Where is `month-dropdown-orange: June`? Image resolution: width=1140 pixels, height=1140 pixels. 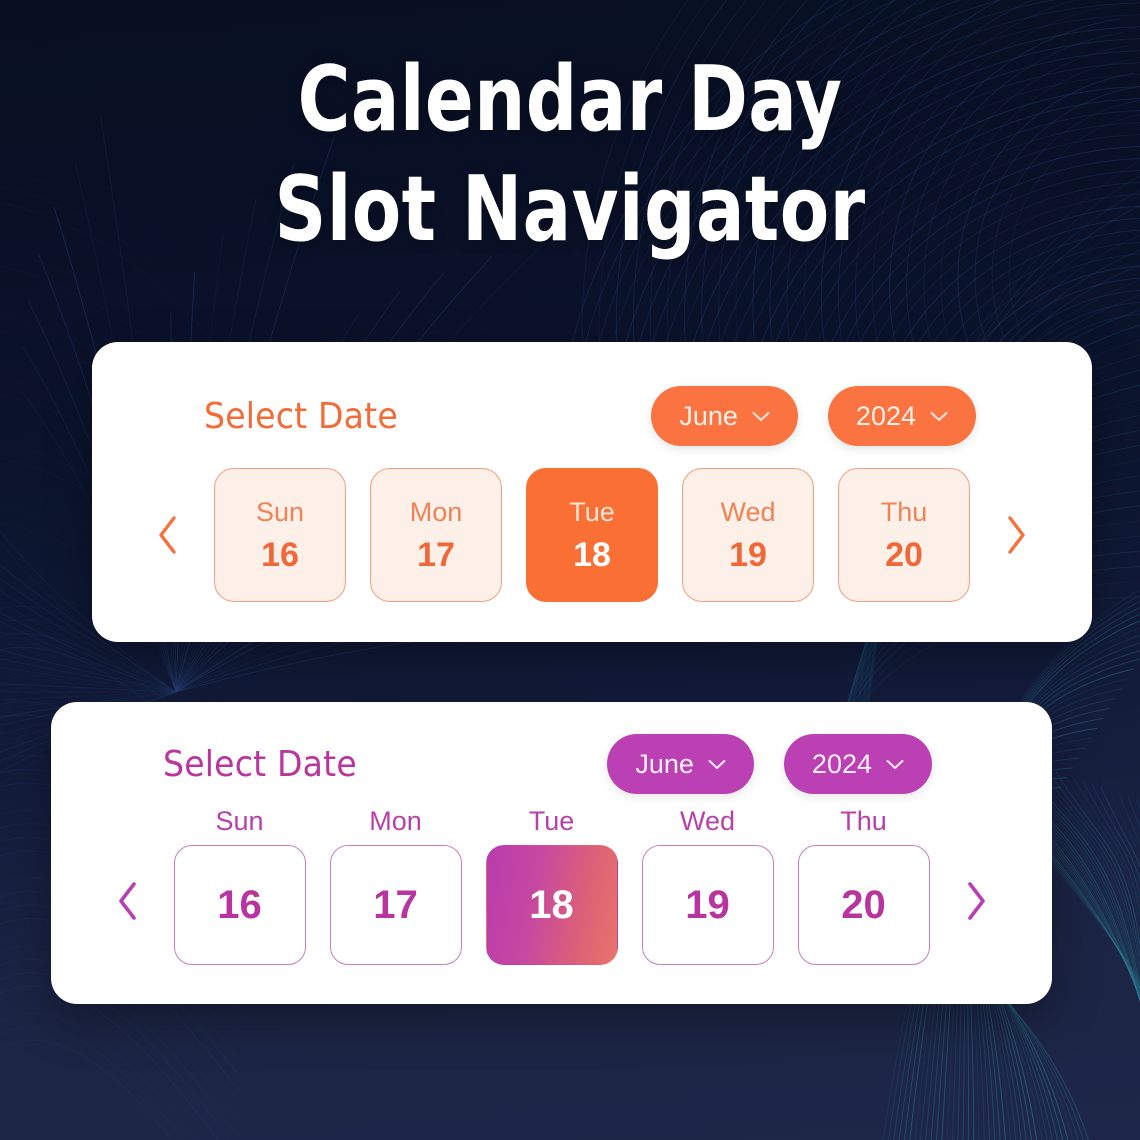 month-dropdown-orange: June is located at coordinates (724, 416).